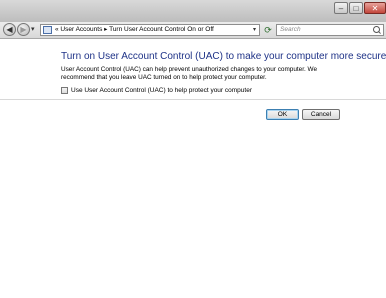 This screenshot has width=386, height=298. Describe the element at coordinates (9, 29) in the screenshot. I see `back-button: ◀` at that location.